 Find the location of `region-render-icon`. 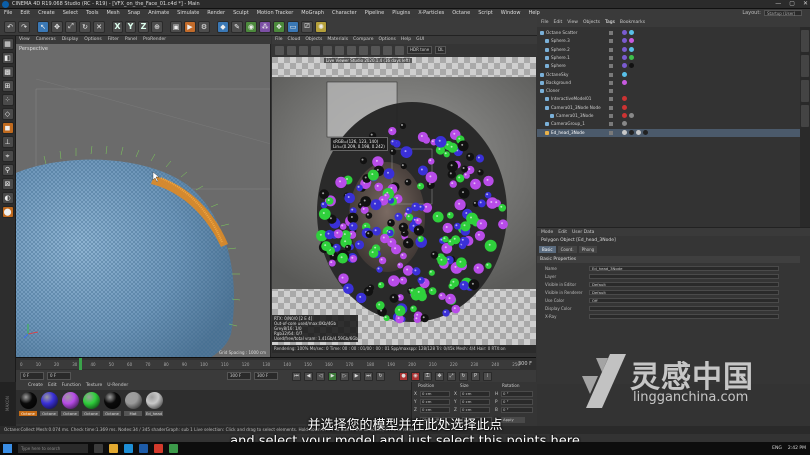

region-render-icon is located at coordinates (339, 50).